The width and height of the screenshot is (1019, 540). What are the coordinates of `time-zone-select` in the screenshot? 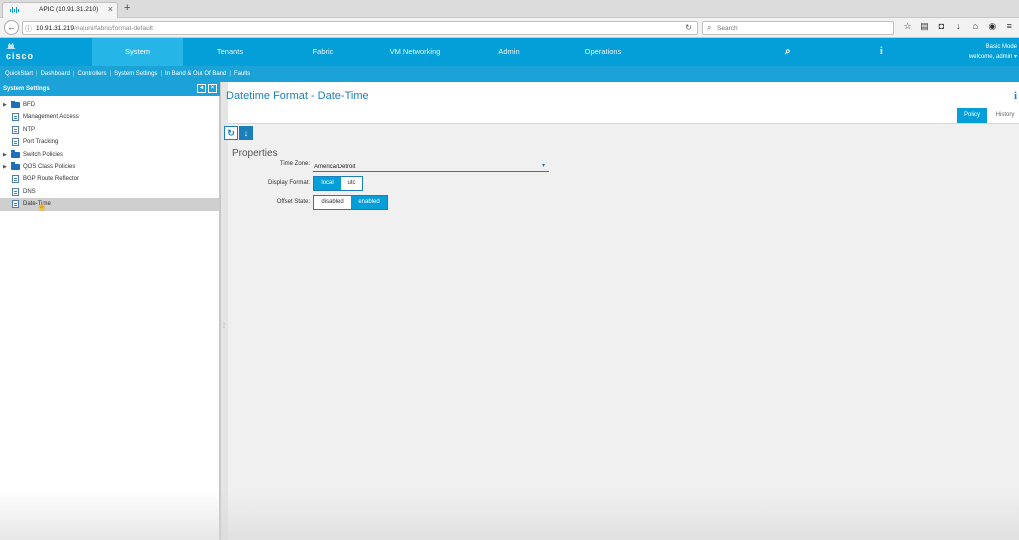 It's located at (431, 167).